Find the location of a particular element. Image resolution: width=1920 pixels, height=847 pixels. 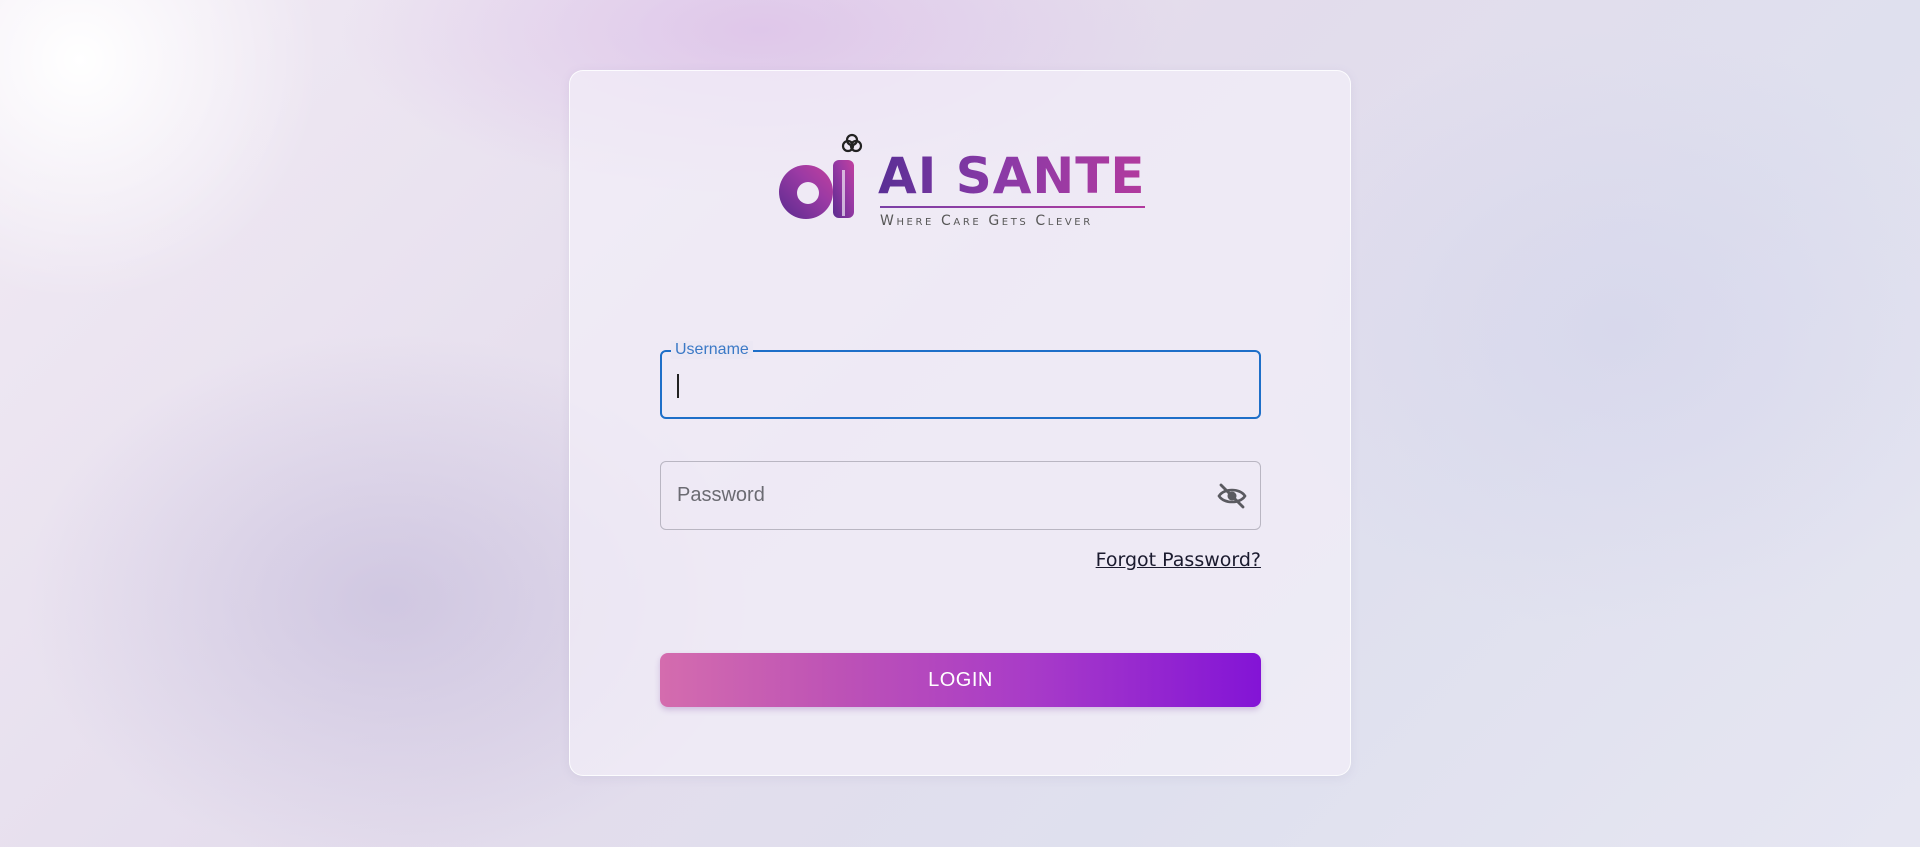

brand-logo: AI SANTE Where Care Gets Clever is located at coordinates (962, 180).